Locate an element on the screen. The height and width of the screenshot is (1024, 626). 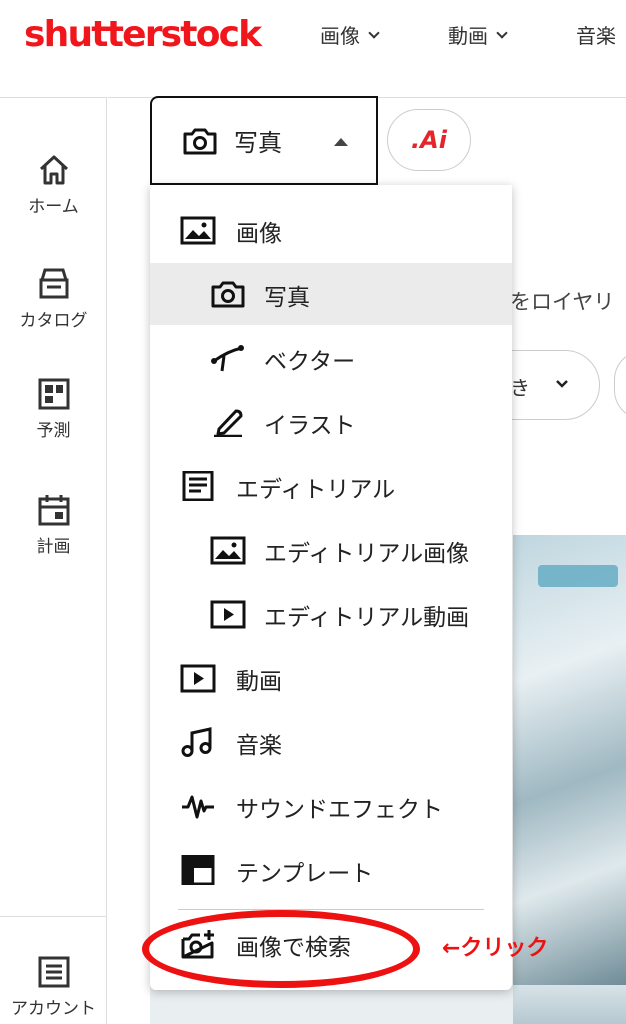
dropdown-item-images: 画像 is located at coordinates (331, 230).